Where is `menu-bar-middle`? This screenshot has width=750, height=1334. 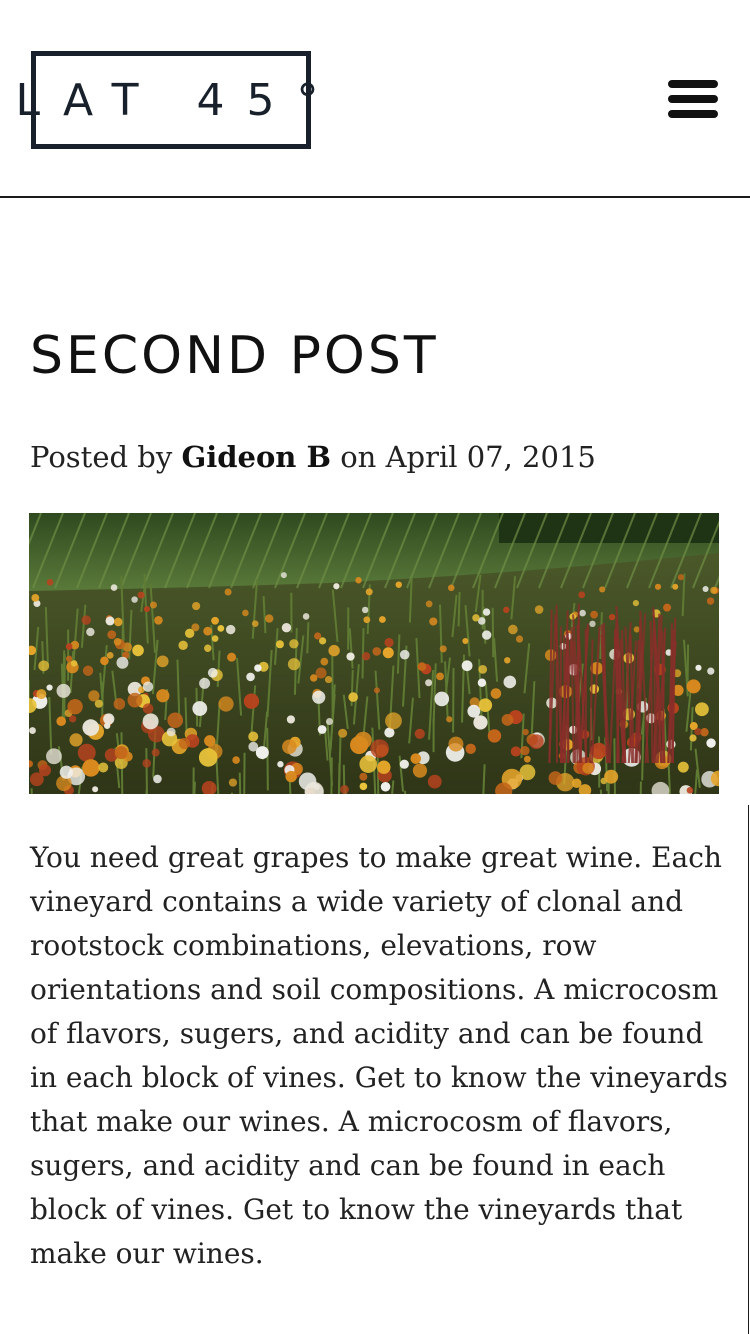
menu-bar-middle is located at coordinates (693, 99).